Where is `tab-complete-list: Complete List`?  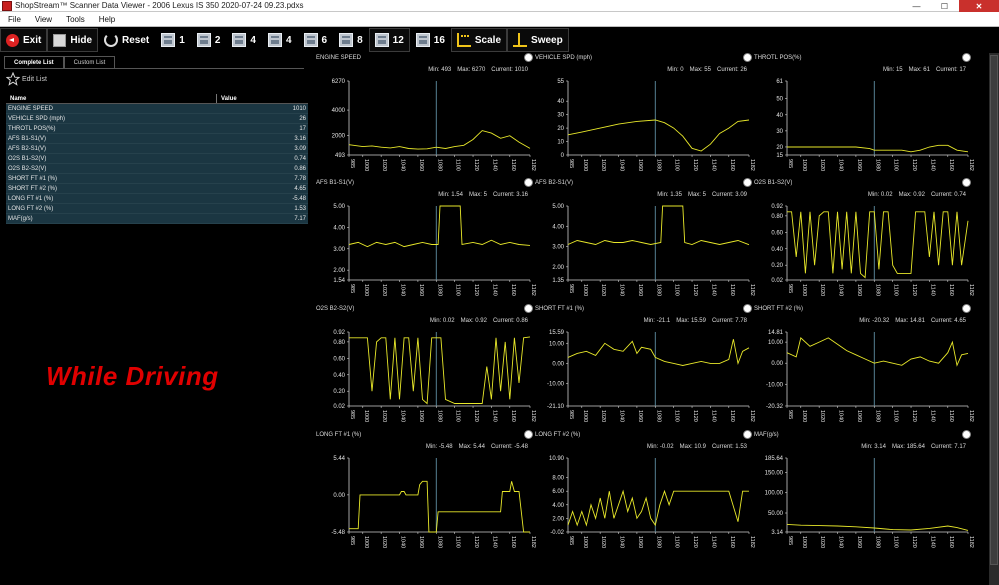 tab-complete-list: Complete List is located at coordinates (34, 62).